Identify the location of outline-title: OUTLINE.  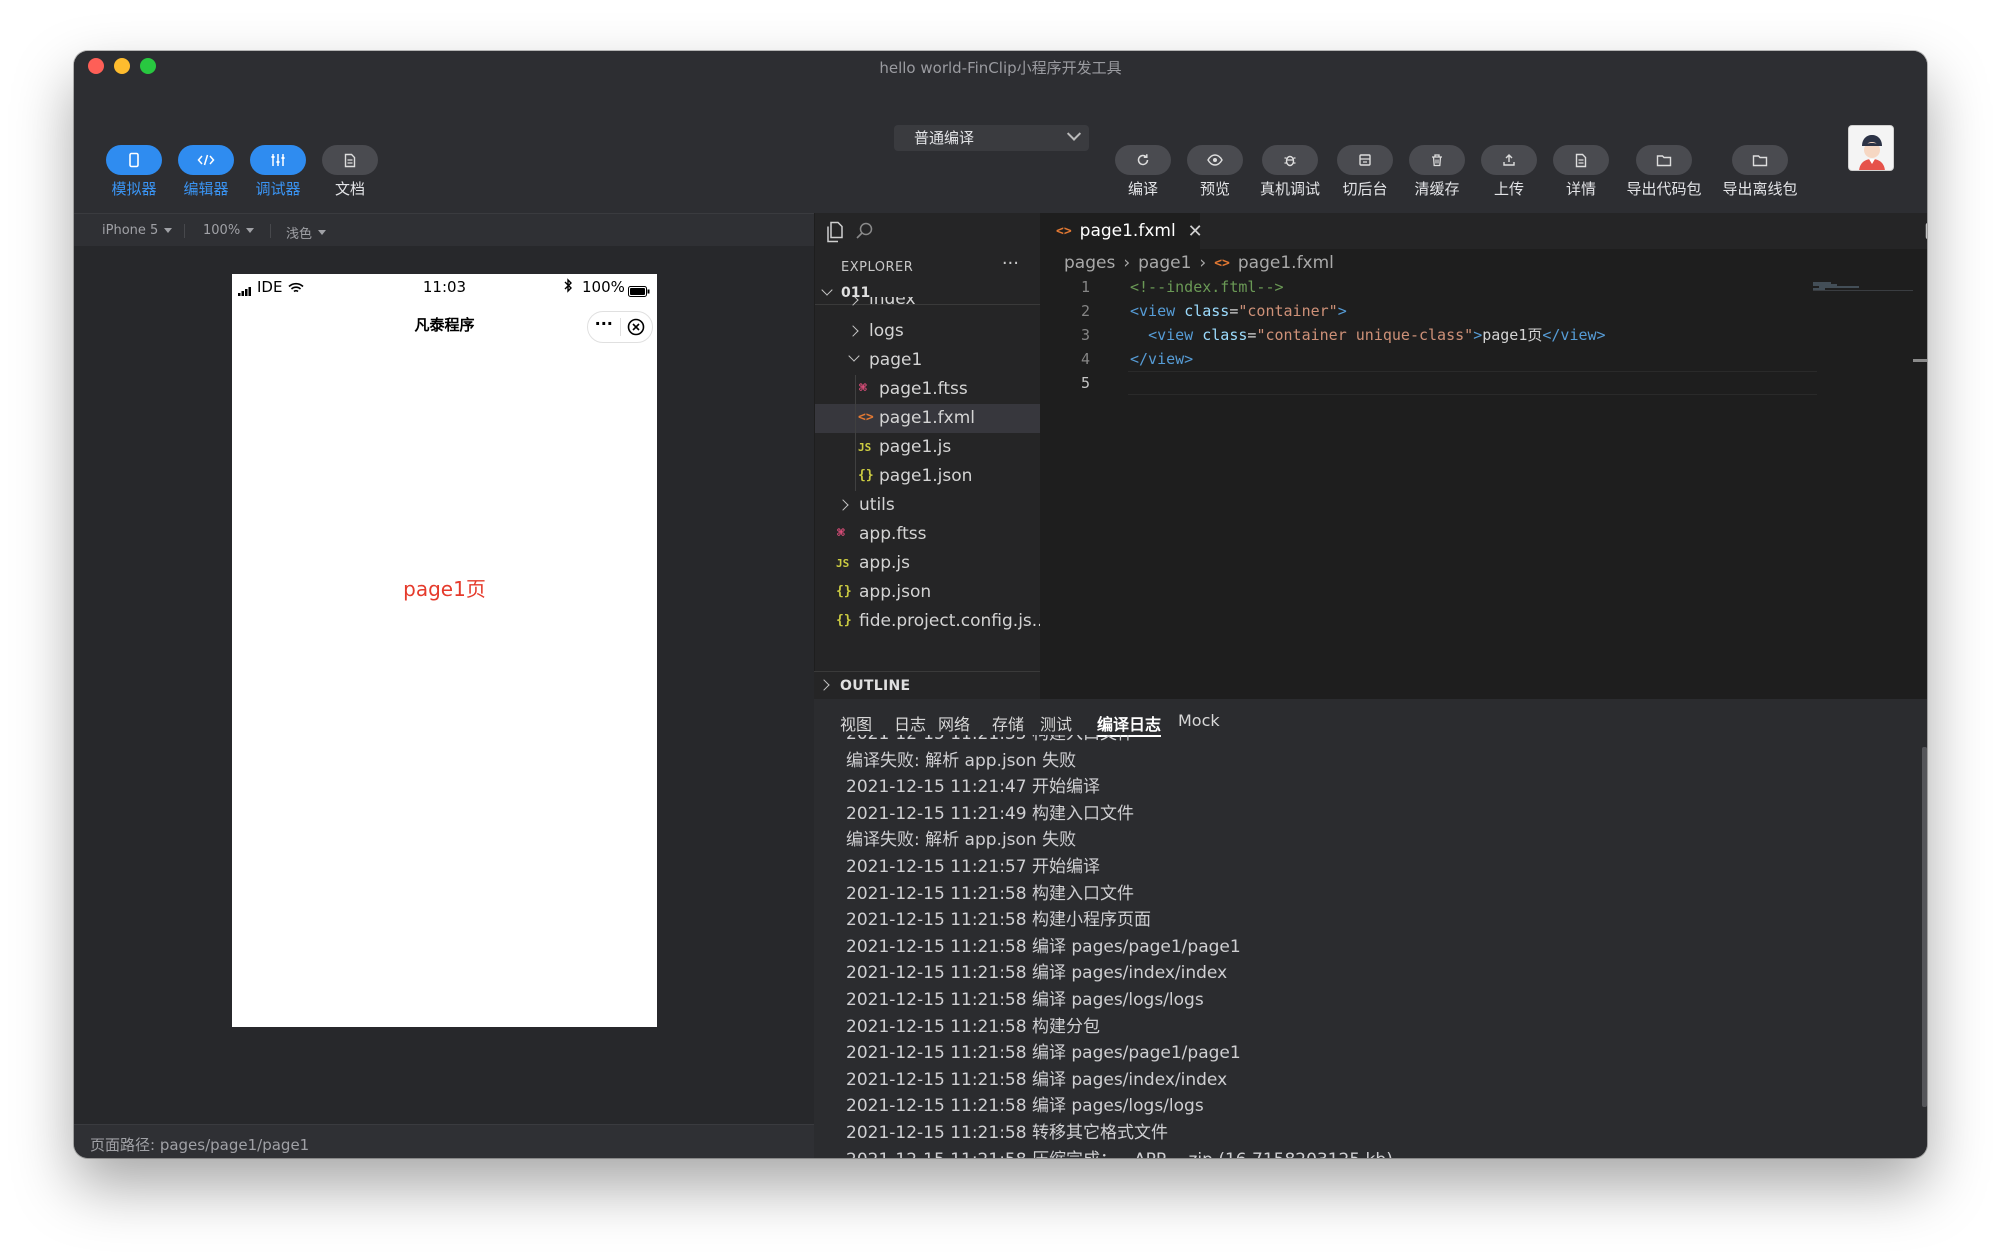
(875, 686).